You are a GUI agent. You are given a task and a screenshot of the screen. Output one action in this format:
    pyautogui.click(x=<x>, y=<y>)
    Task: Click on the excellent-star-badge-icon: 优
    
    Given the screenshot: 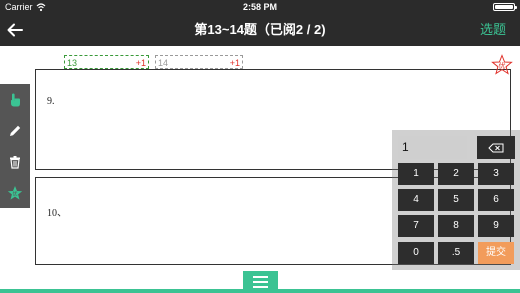 What is the action you would take?
    pyautogui.click(x=502, y=65)
    